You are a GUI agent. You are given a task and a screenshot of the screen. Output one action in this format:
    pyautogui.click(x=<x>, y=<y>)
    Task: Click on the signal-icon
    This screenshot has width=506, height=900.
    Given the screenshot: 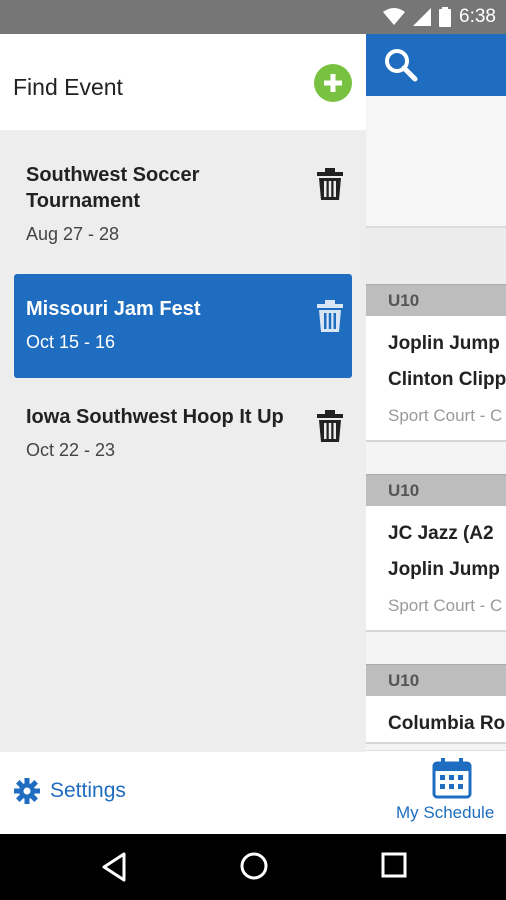 What is the action you would take?
    pyautogui.click(x=422, y=17)
    